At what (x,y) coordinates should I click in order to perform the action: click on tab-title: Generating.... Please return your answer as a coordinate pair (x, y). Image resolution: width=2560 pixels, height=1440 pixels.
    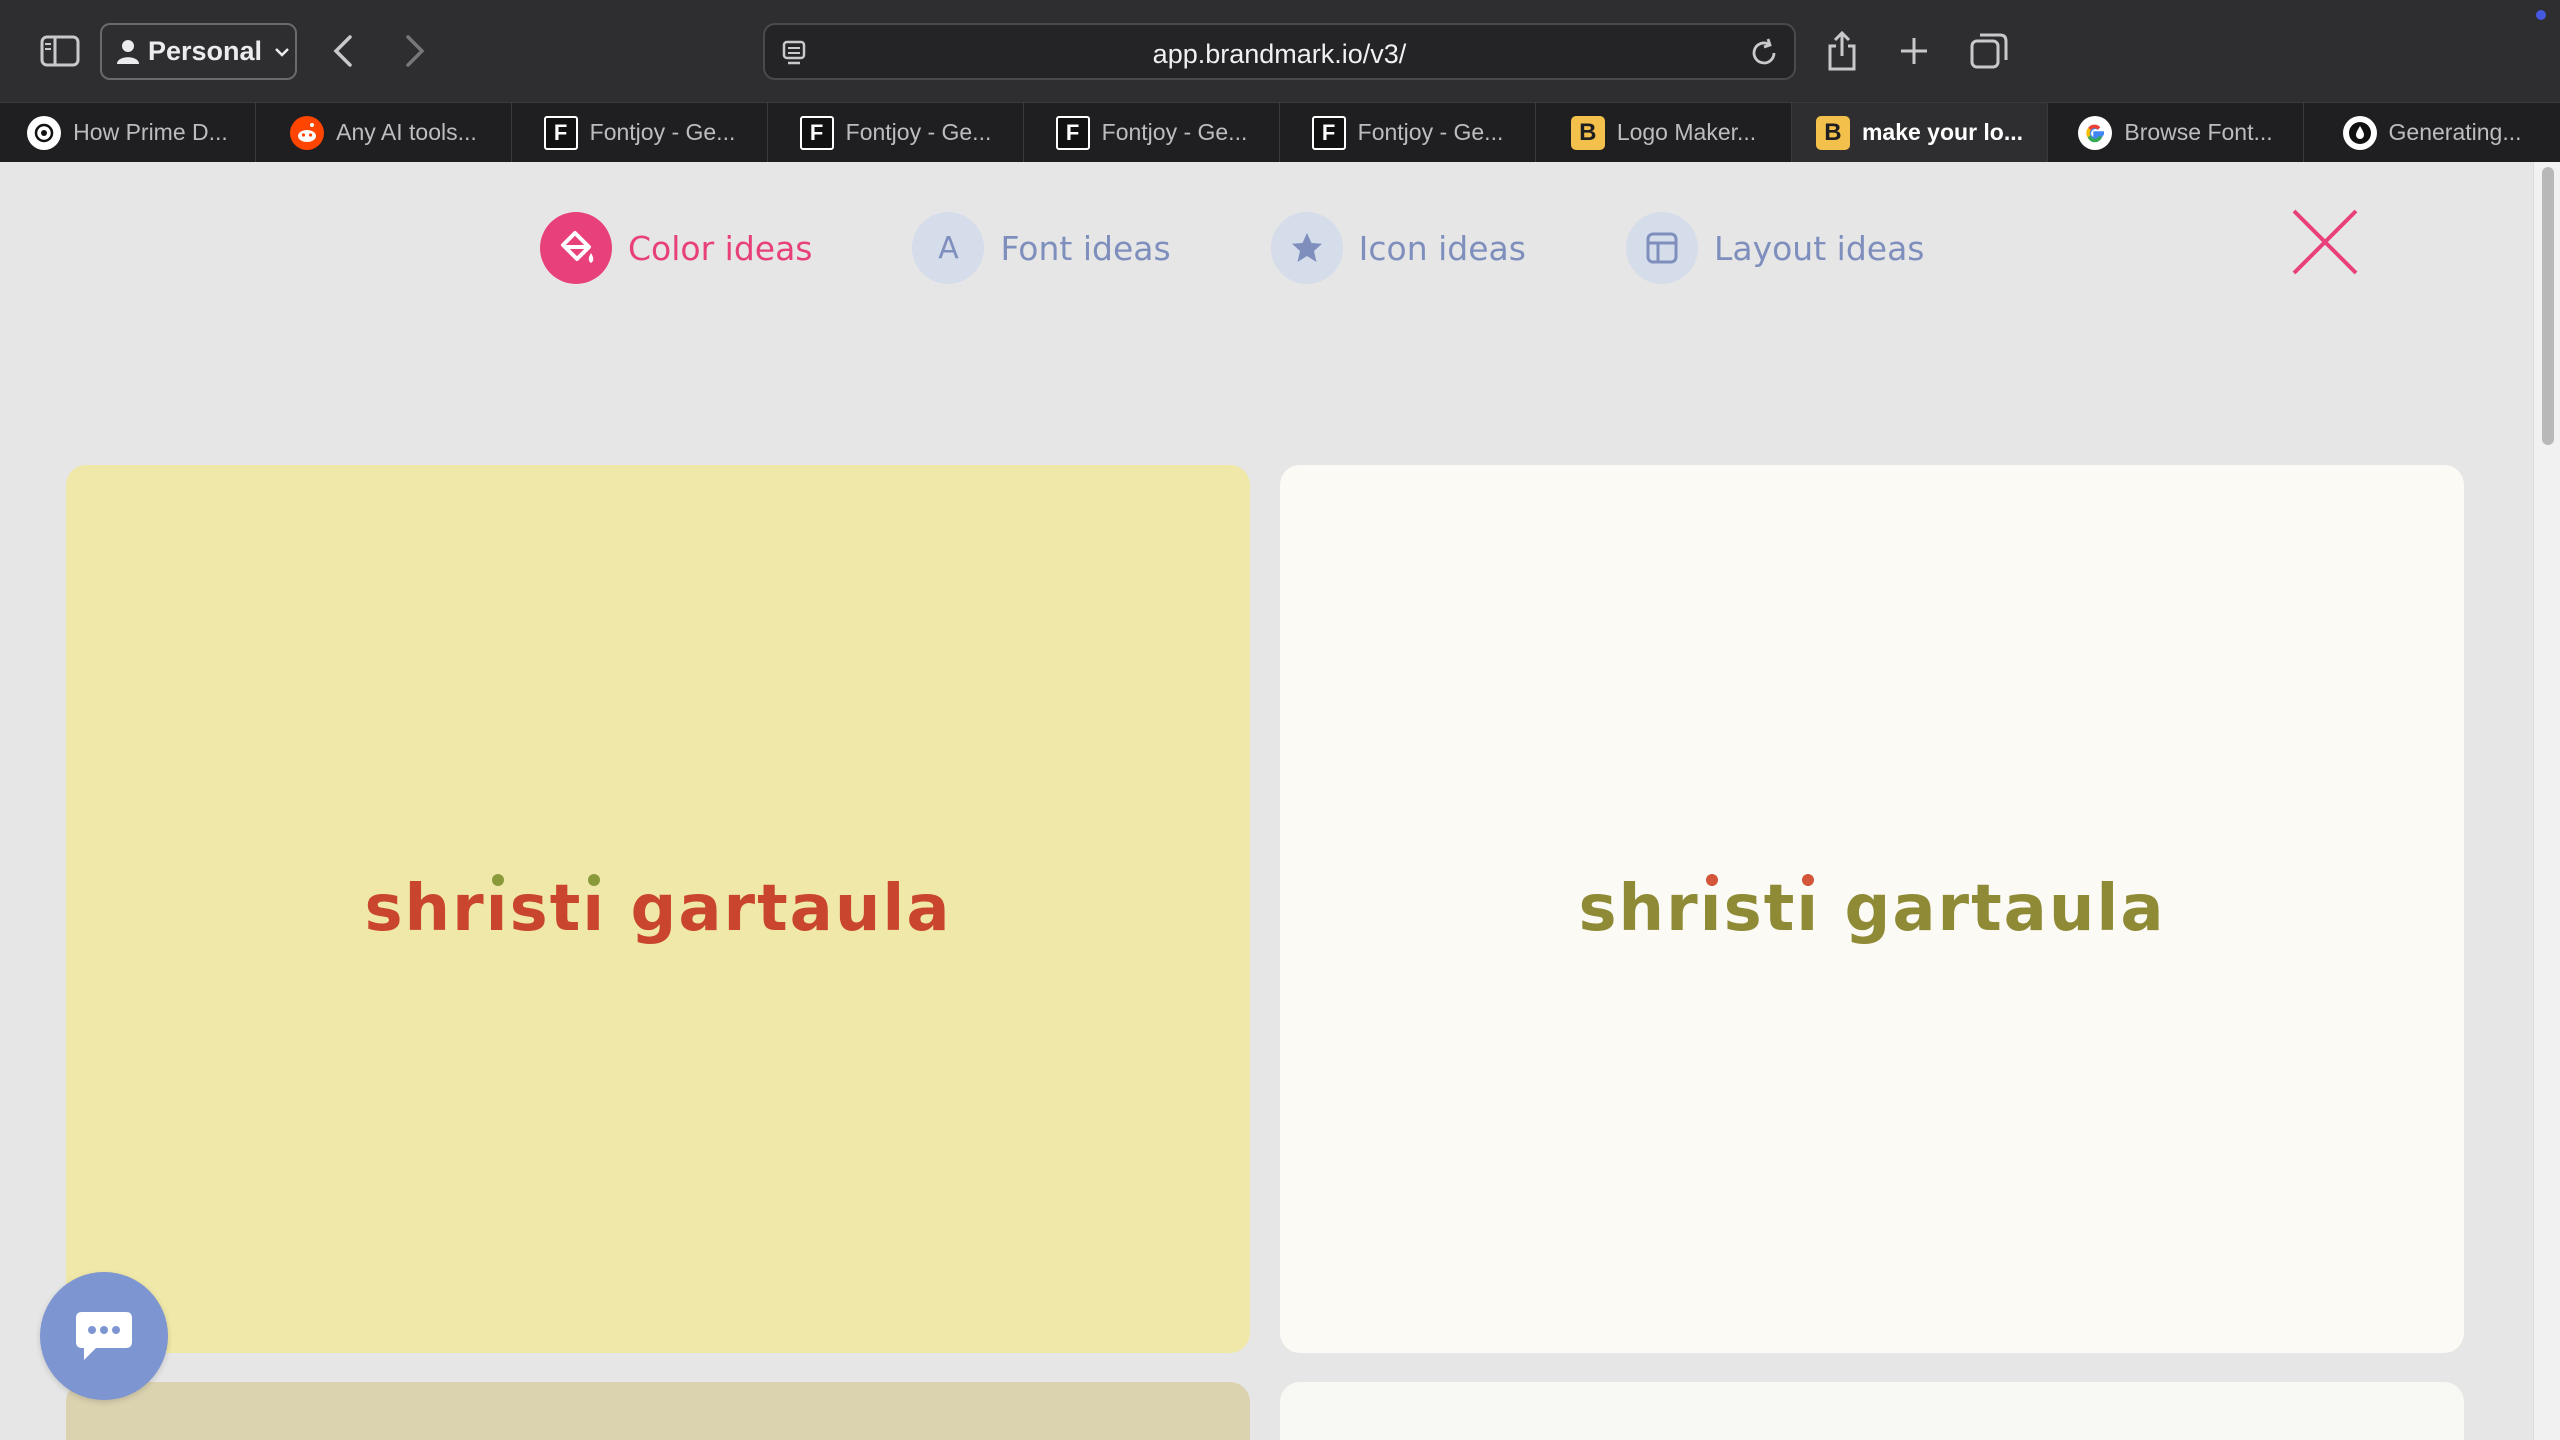
    Looking at the image, I should click on (2455, 132).